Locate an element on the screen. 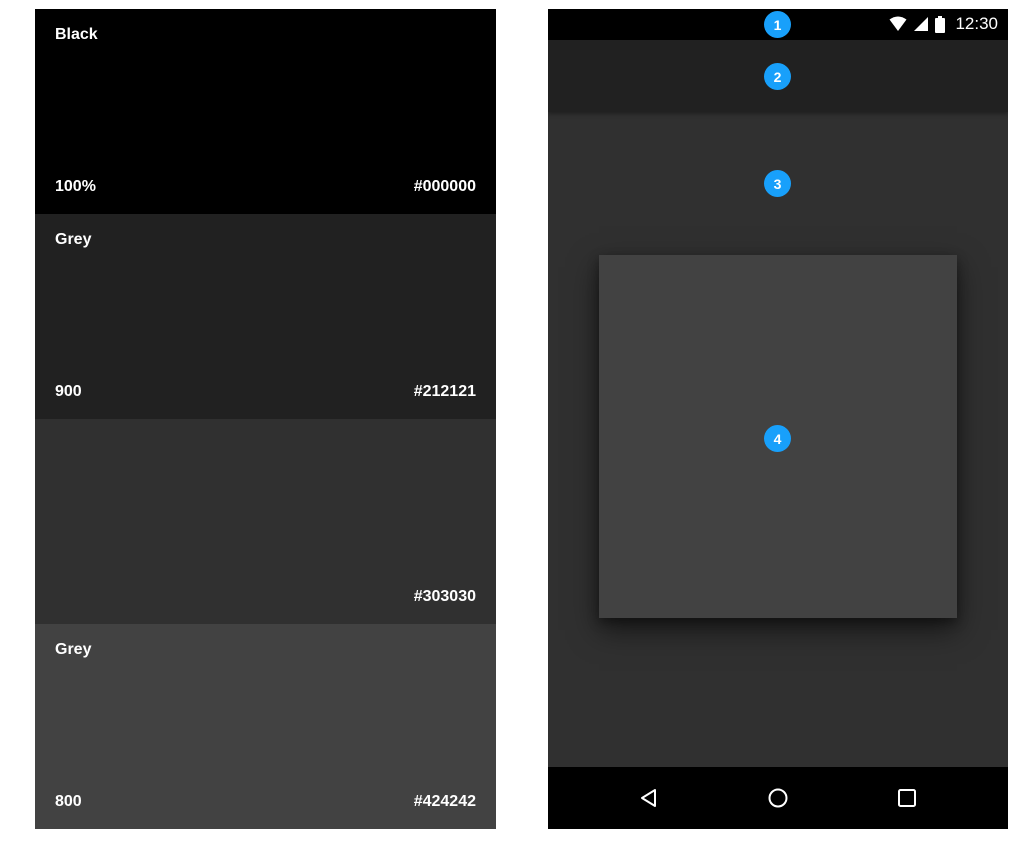 The height and width of the screenshot is (843, 1024). swatch-shade: 900 is located at coordinates (68, 391).